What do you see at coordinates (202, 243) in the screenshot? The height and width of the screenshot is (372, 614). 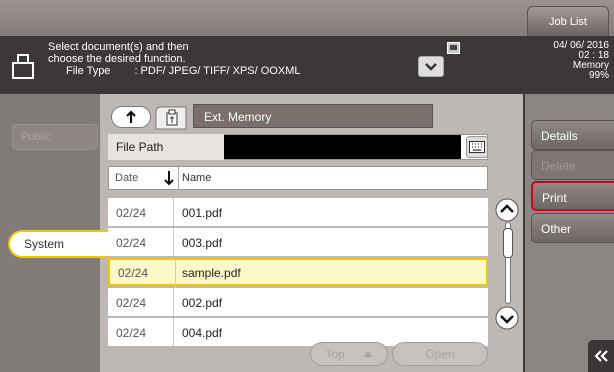 I see `file-name: 003.pdf` at bounding box center [202, 243].